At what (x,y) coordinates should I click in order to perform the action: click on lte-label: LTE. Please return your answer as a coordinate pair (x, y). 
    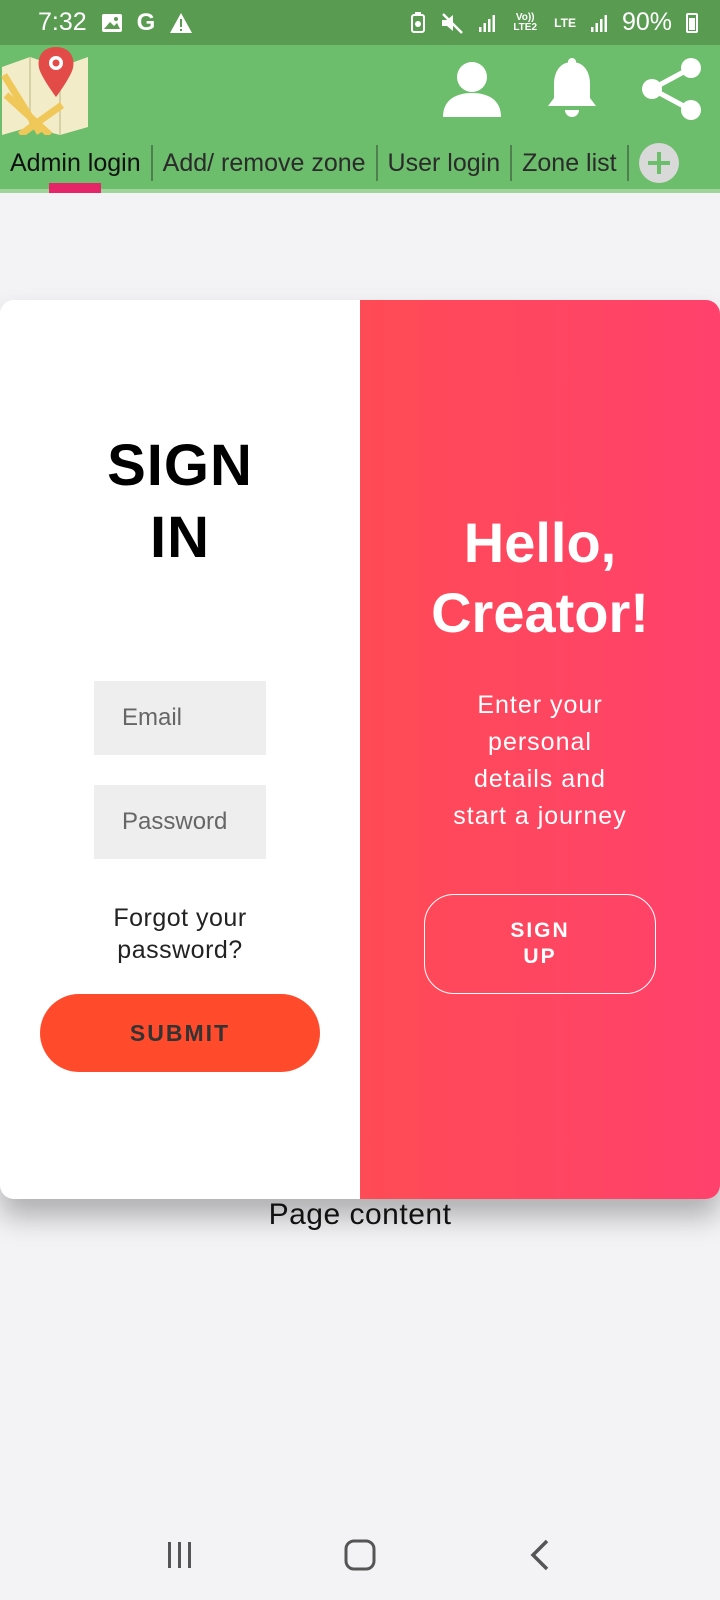
    Looking at the image, I should click on (565, 22).